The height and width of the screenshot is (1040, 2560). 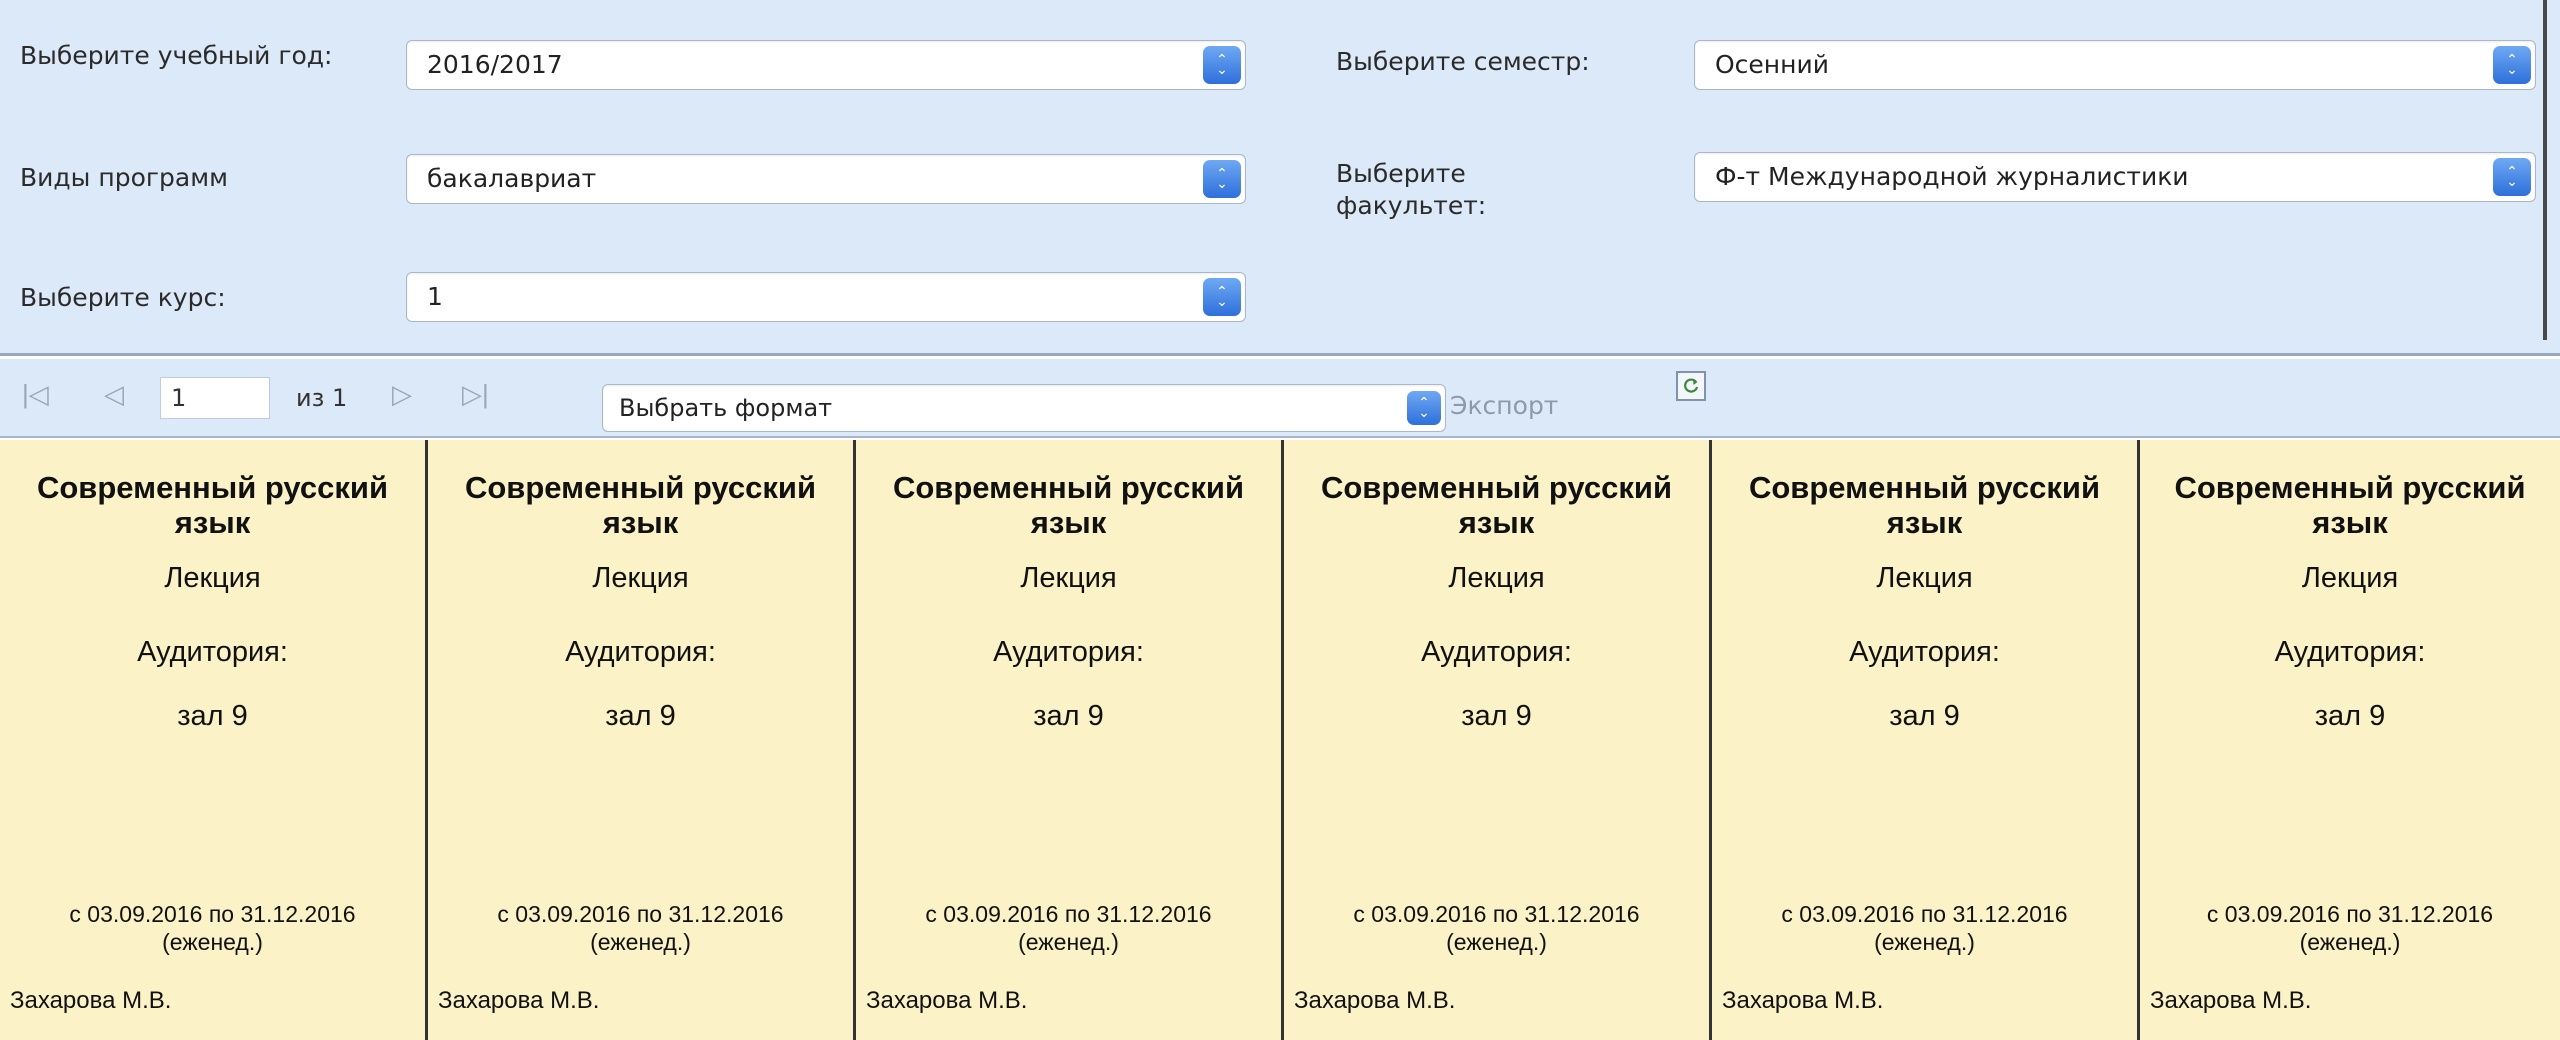 What do you see at coordinates (1504, 406) in the screenshot?
I see `export-link: Экспорт` at bounding box center [1504, 406].